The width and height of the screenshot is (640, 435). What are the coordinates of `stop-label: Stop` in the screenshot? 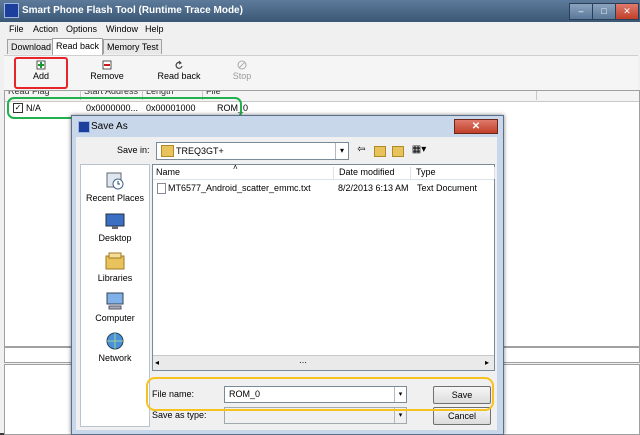 It's located at (242, 76).